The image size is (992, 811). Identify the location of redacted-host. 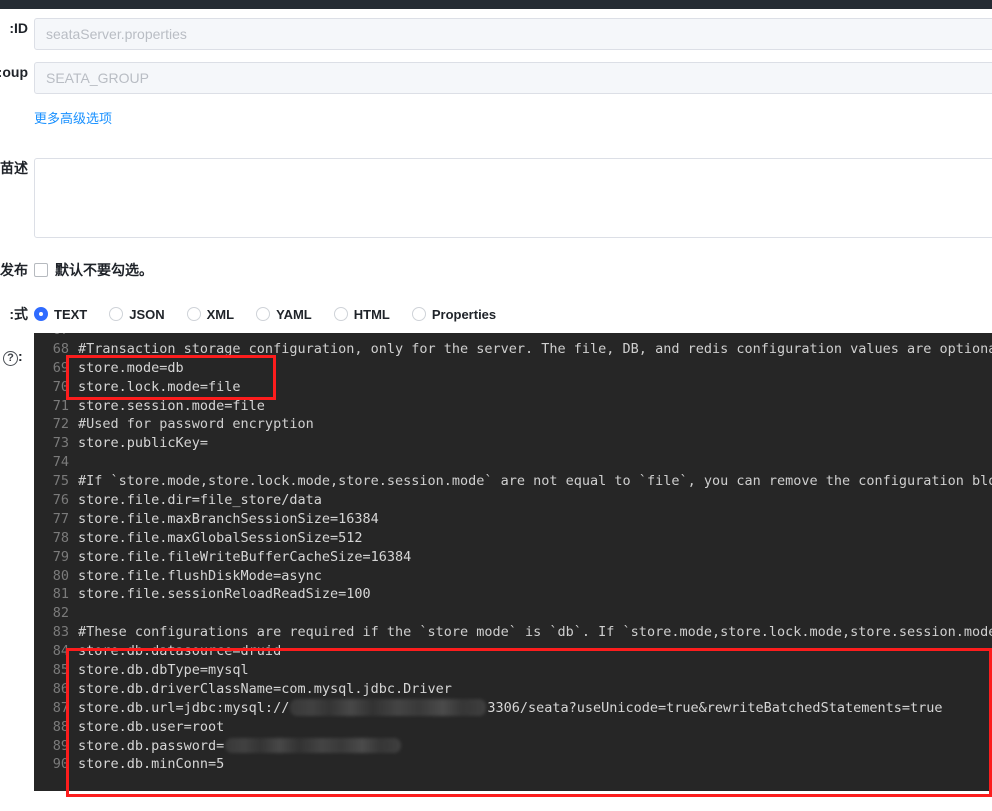
(388, 708).